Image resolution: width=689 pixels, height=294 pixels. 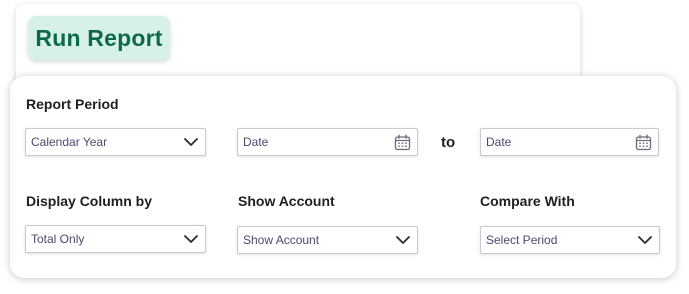 What do you see at coordinates (527, 201) in the screenshot?
I see `compare-with-label: Compare With` at bounding box center [527, 201].